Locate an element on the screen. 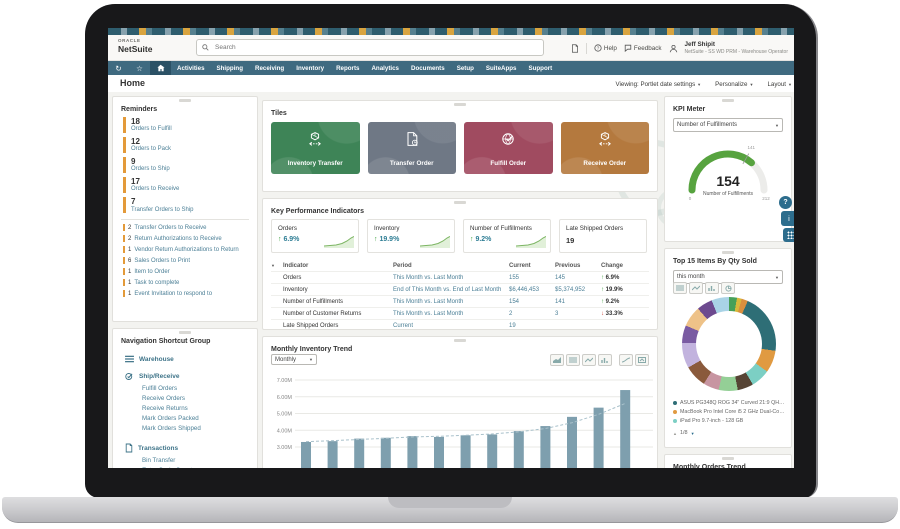 This screenshot has height=529, width=900. cell-period: Current is located at coordinates (451, 326).